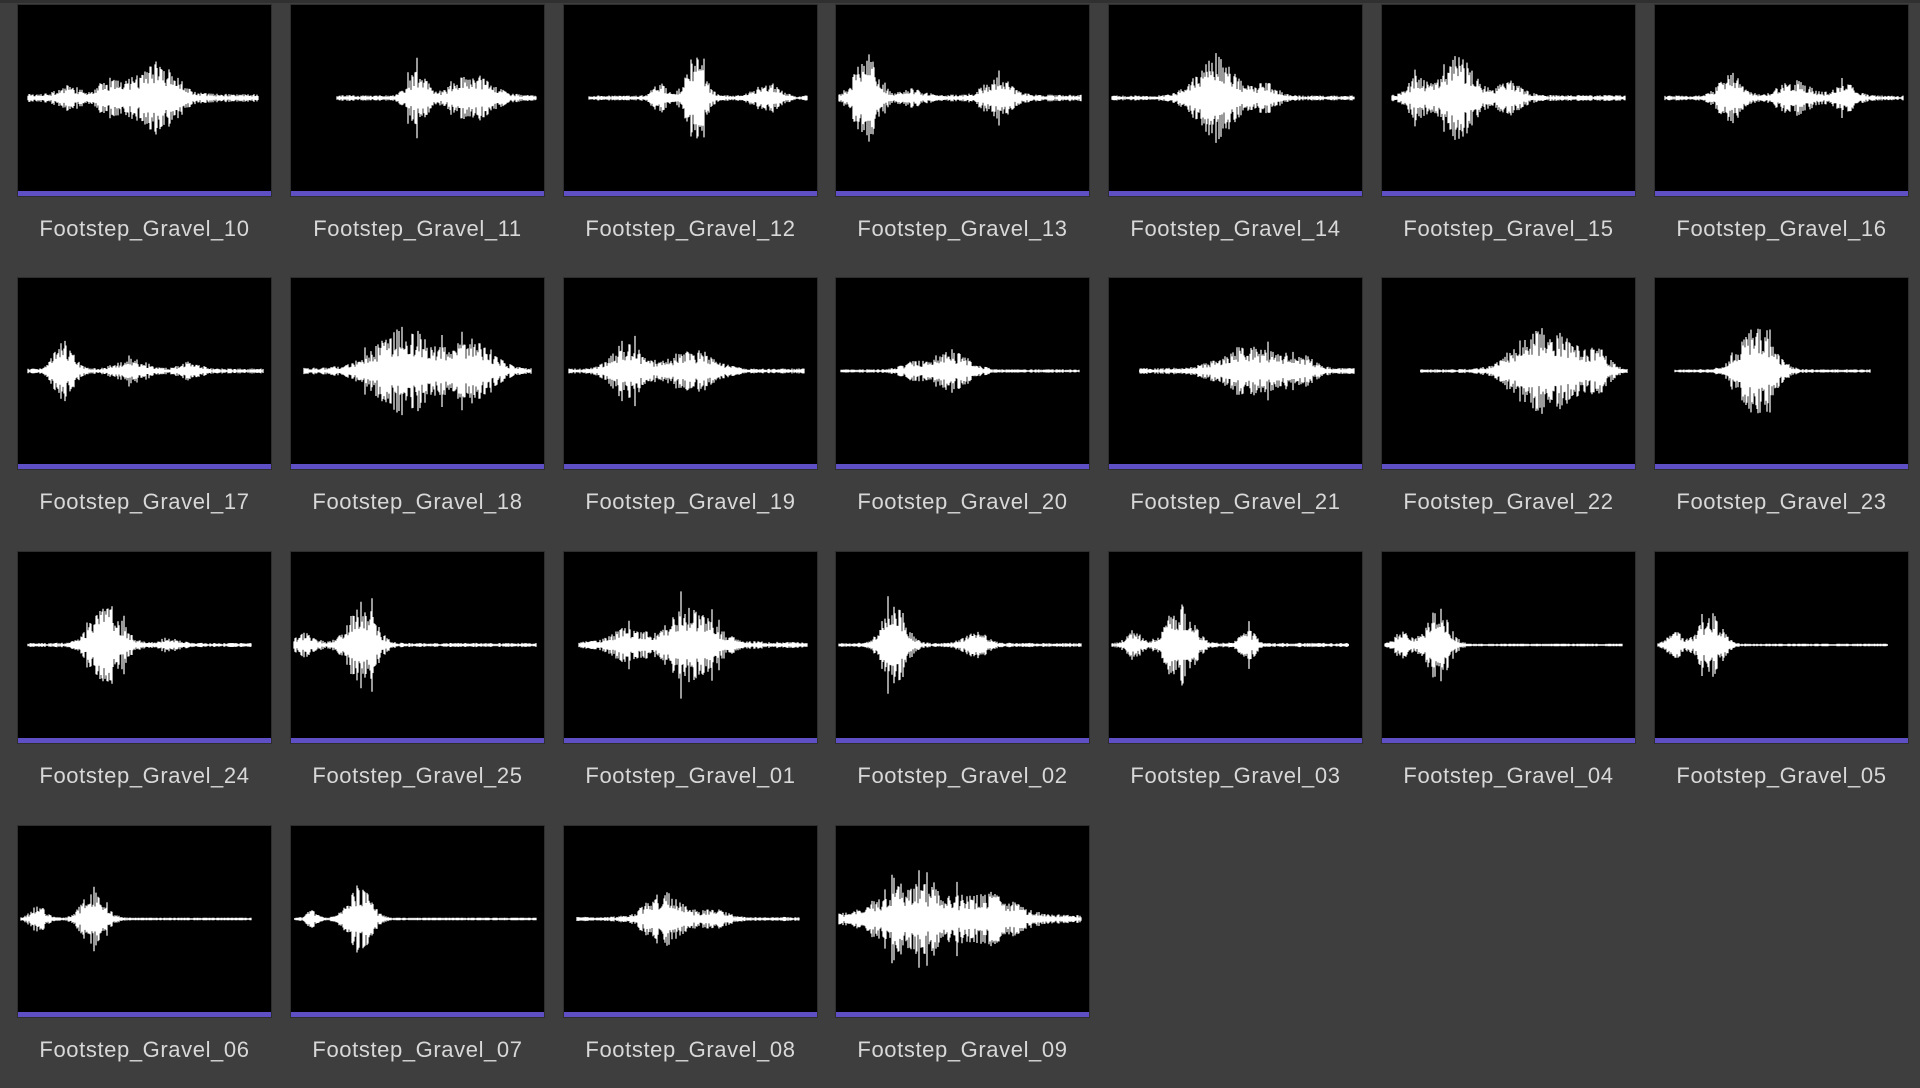 The image size is (1920, 1088). I want to click on sound-asset-tile: Footstep_Gravel_05, so click(1781, 683).